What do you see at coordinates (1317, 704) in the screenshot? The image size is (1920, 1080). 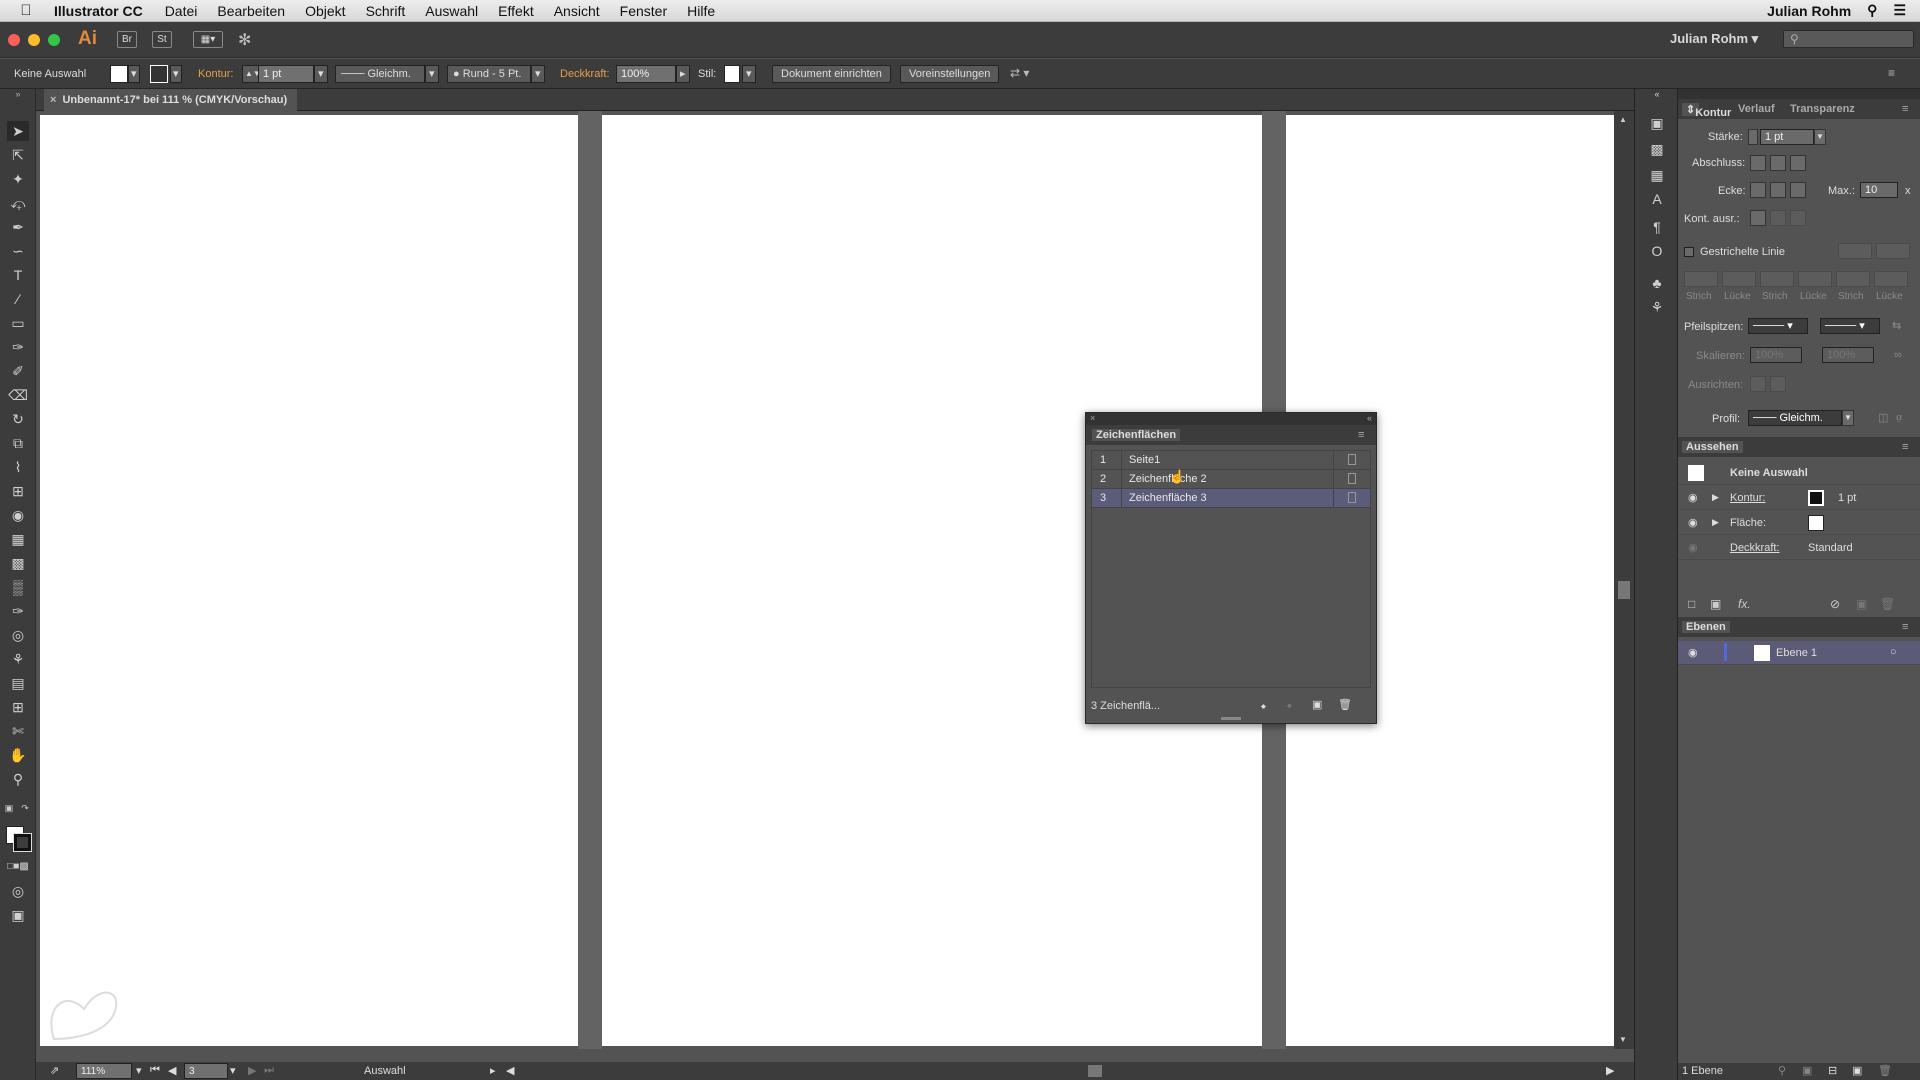 I see `new-artboard-icon: ▣` at bounding box center [1317, 704].